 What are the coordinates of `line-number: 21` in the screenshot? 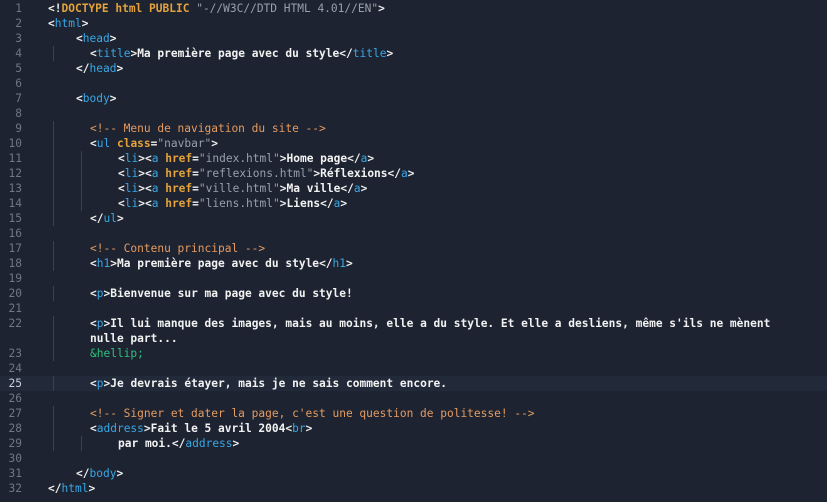 It's located at (15, 308).